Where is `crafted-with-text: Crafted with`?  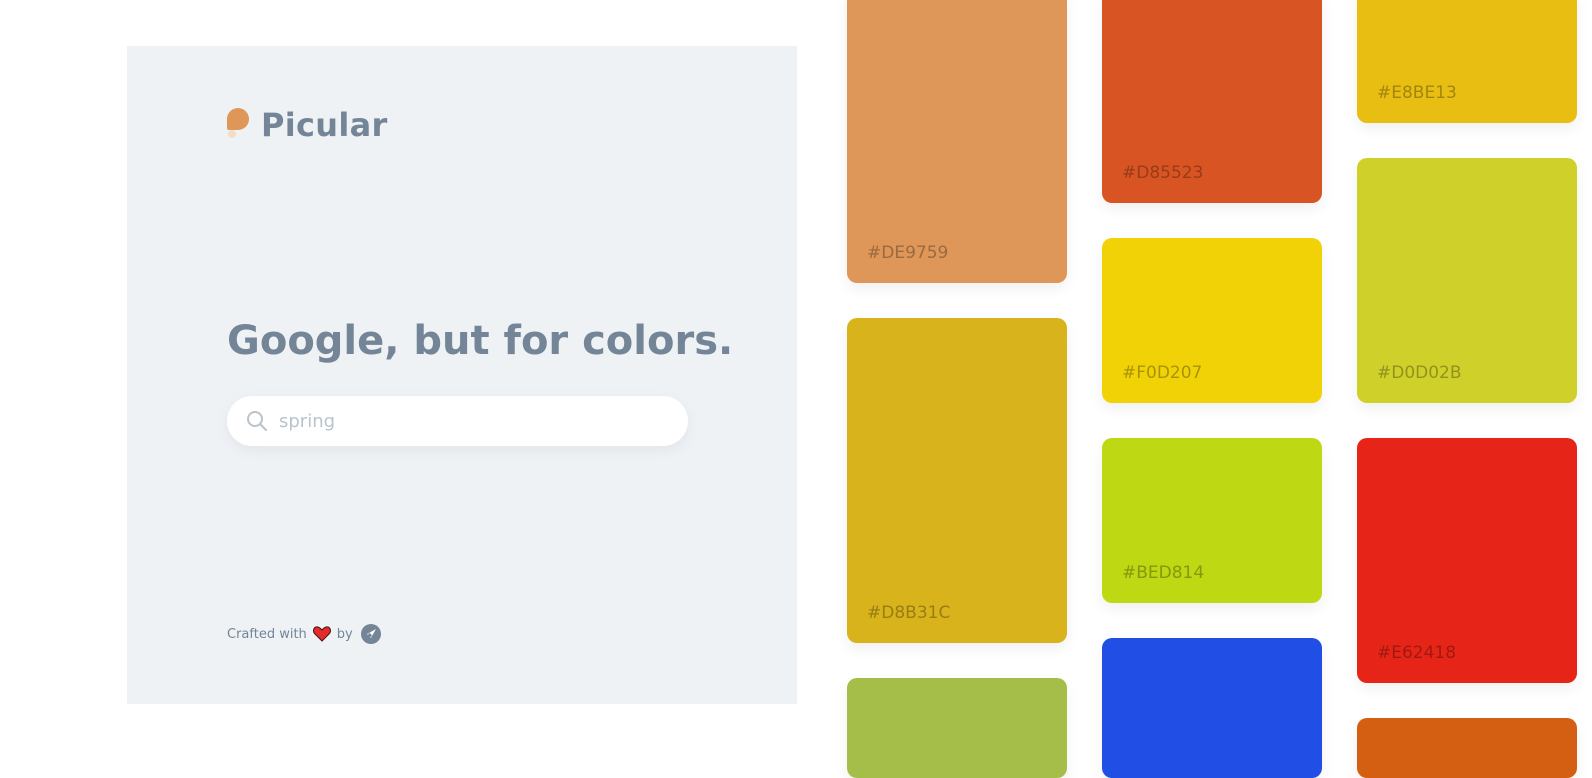 crafted-with-text: Crafted with is located at coordinates (267, 634).